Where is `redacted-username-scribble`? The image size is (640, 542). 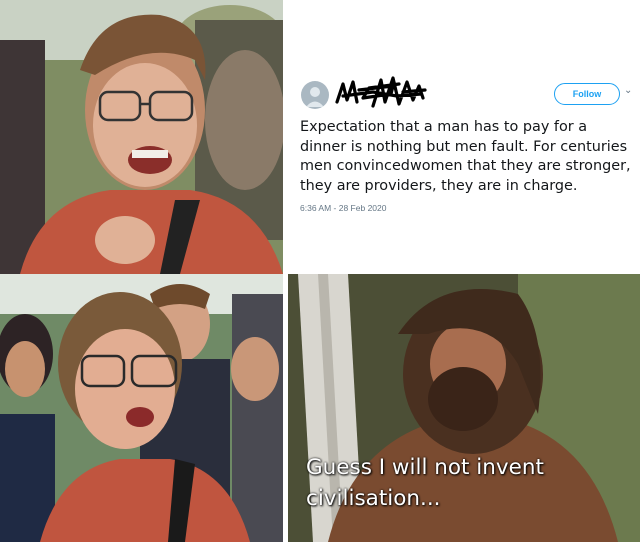
redacted-username-scribble is located at coordinates (380, 93).